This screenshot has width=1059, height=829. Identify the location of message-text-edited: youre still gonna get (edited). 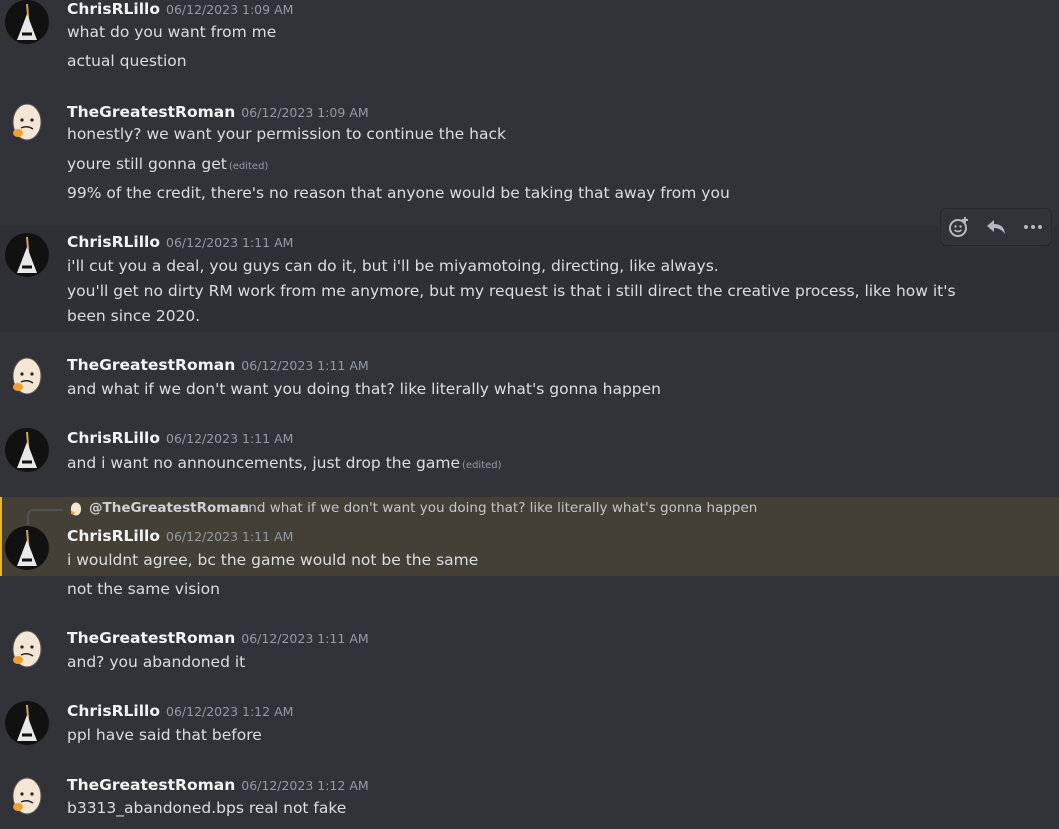
(167, 164).